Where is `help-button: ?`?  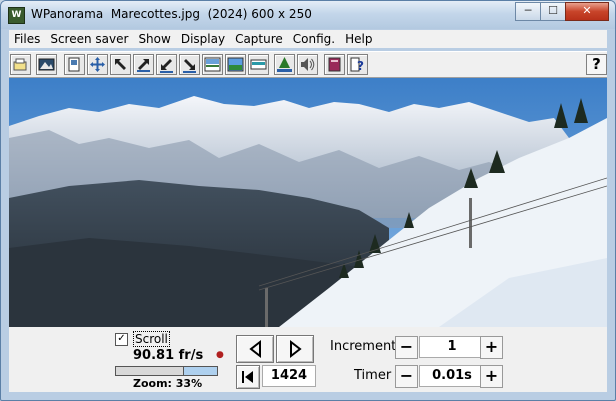
help-button: ? is located at coordinates (596, 64).